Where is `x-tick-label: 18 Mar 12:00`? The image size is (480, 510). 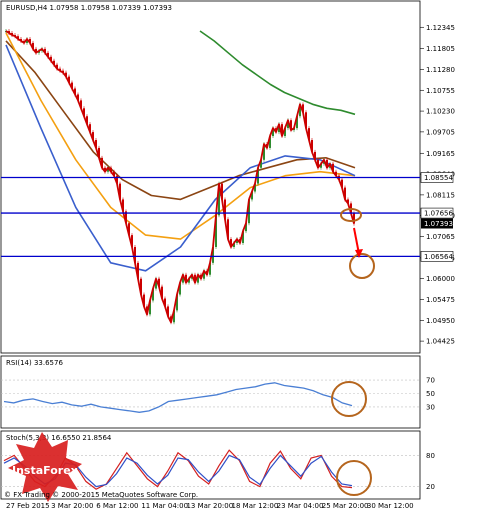 x-tick-label: 18 Mar 12:00 is located at coordinates (255, 506).